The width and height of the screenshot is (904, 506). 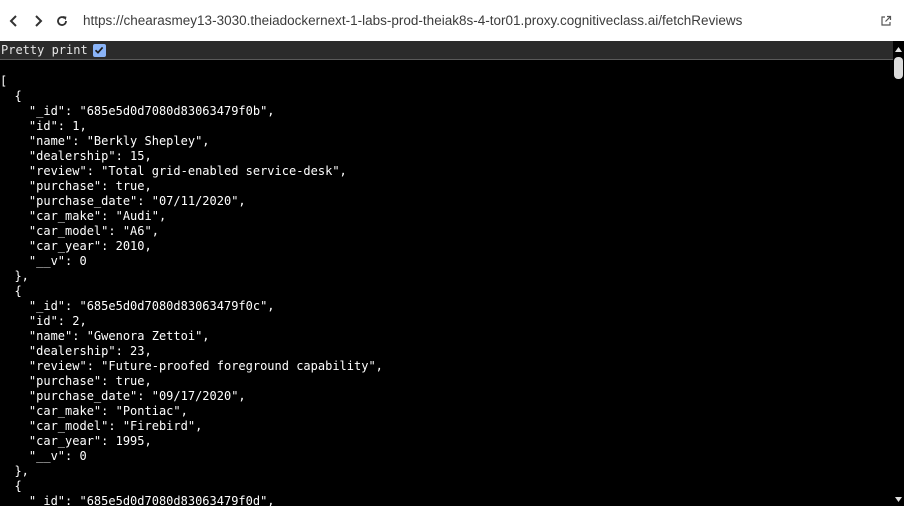 I want to click on scrollbar-thumb, so click(x=898, y=68).